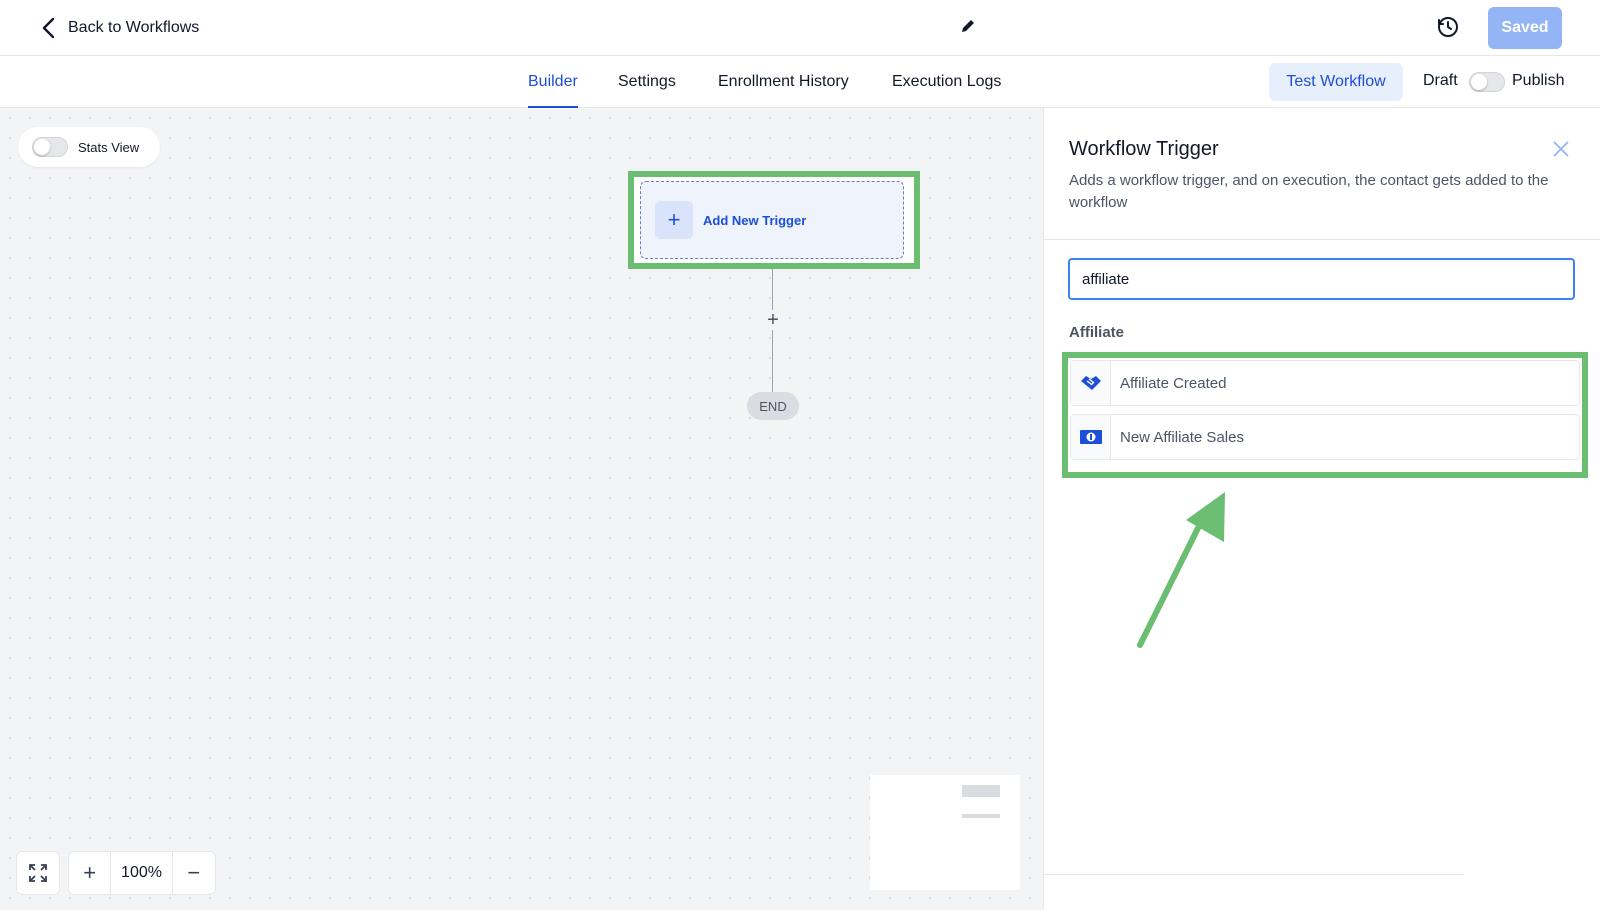 Image resolution: width=1600 pixels, height=910 pixels. Describe the element at coordinates (553, 82) in the screenshot. I see `tab-builder: Builder` at that location.